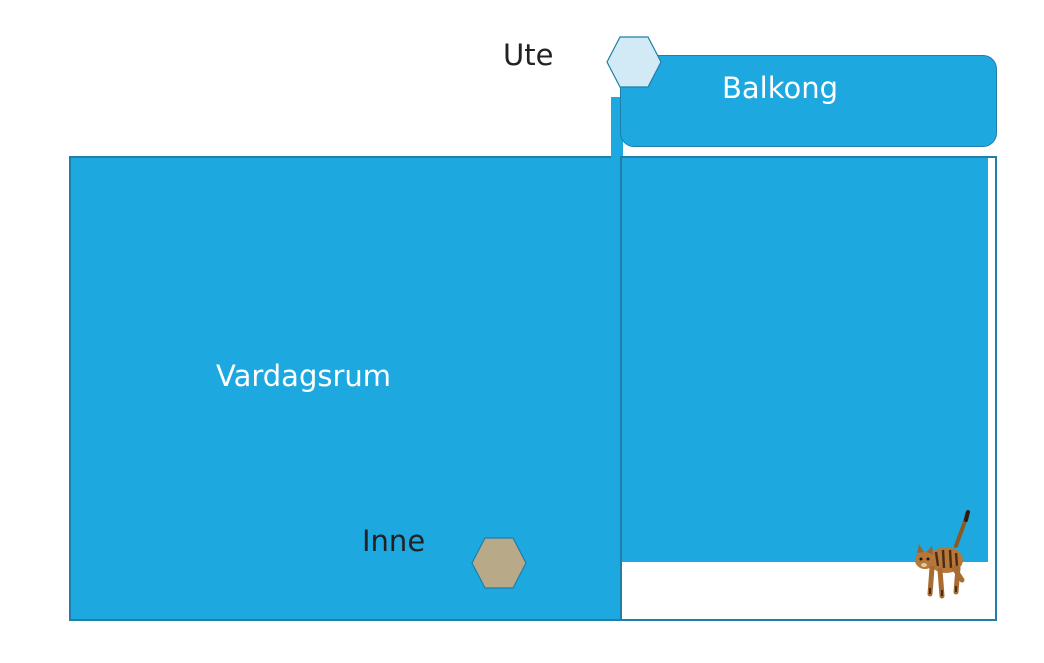 The image size is (1044, 663). Describe the element at coordinates (304, 376) in the screenshot. I see `vardagsrum-label: Vardagsrum` at that location.